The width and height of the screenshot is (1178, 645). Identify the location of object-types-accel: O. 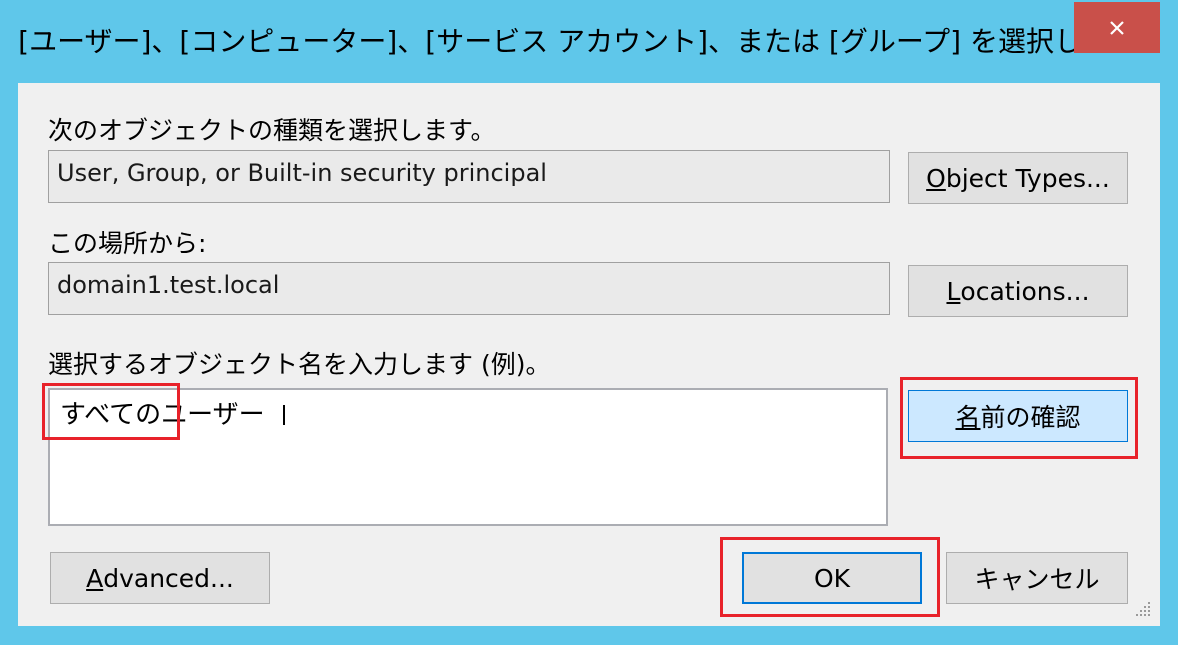
(936, 178).